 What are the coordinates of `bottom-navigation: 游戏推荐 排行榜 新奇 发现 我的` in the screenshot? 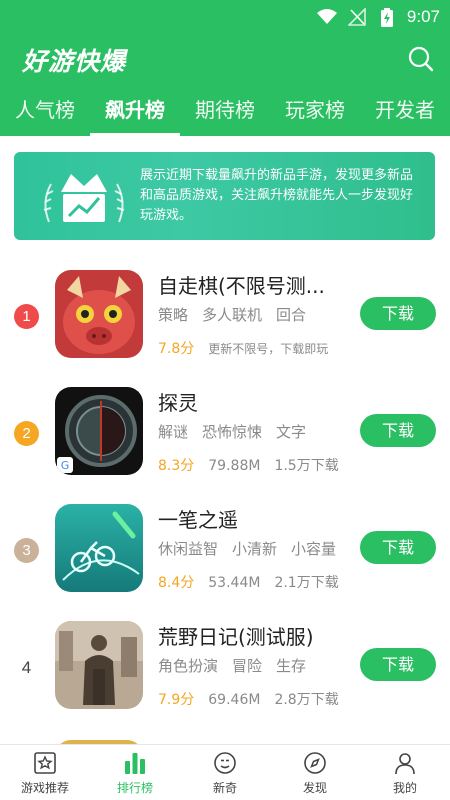 It's located at (225, 772).